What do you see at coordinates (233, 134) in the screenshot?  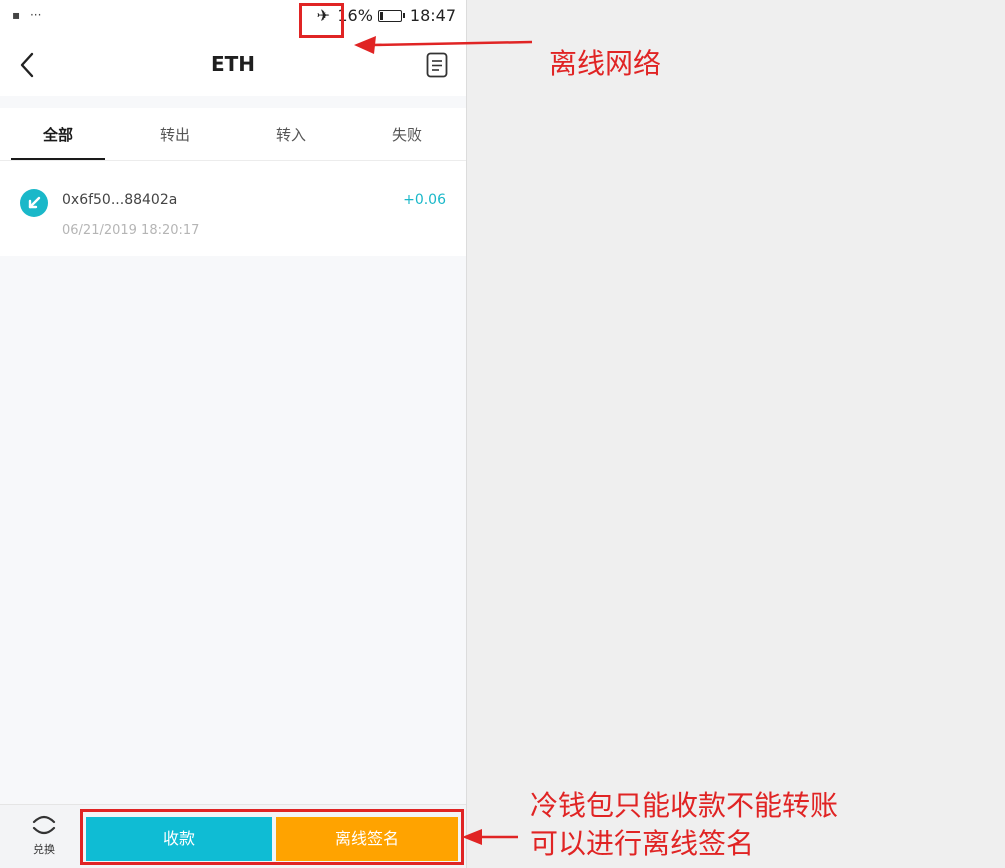 I see `transaction-filter-tabs: 全部 转出 转入 失败` at bounding box center [233, 134].